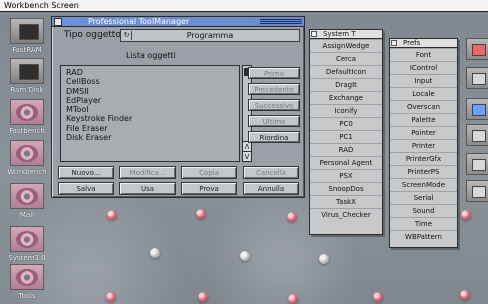 The height and width of the screenshot is (304, 488). Describe the element at coordinates (147, 188) in the screenshot. I see `use-button: Usa` at that location.